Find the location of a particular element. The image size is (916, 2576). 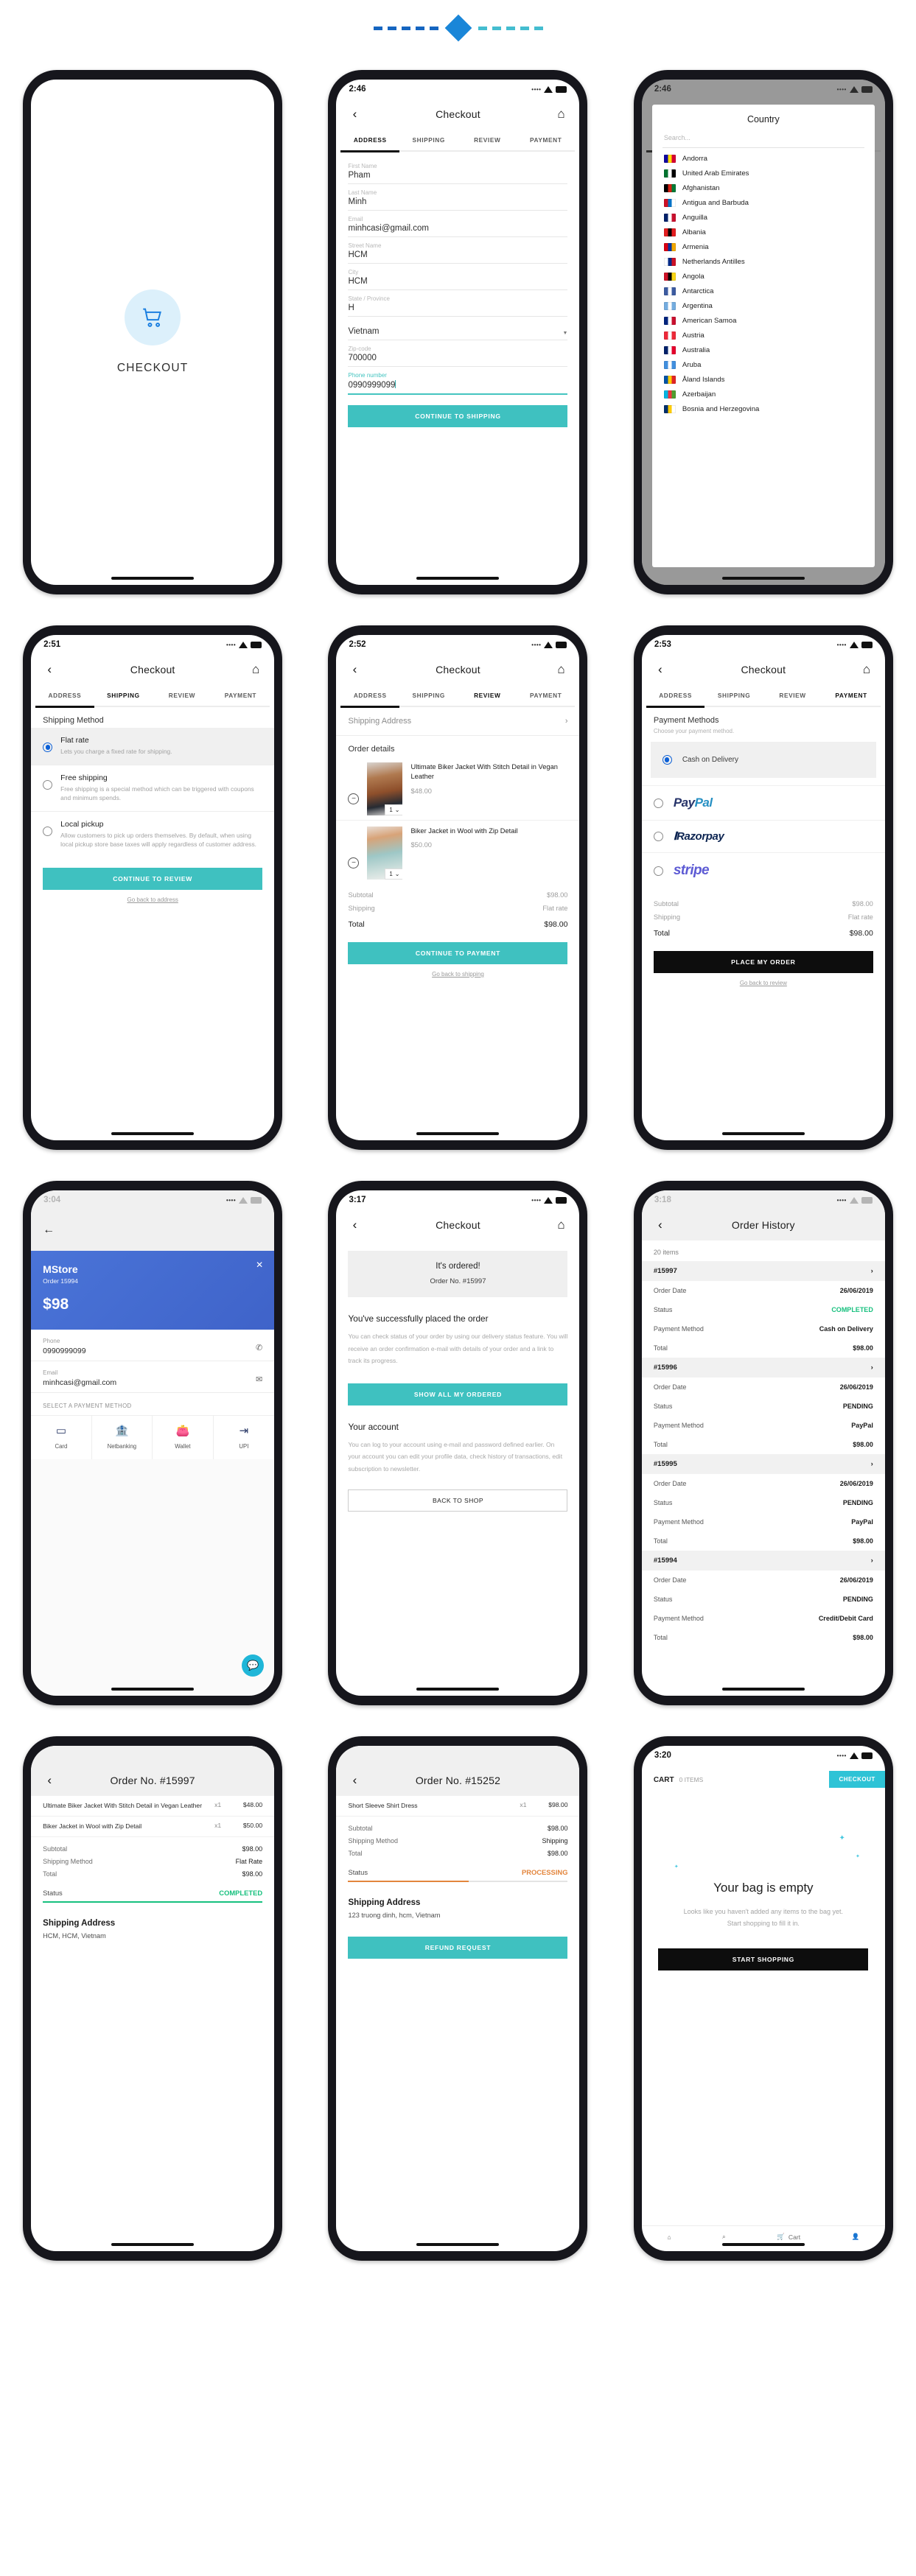

back-to-shop-button: BACK TO SHOP is located at coordinates (458, 1500).